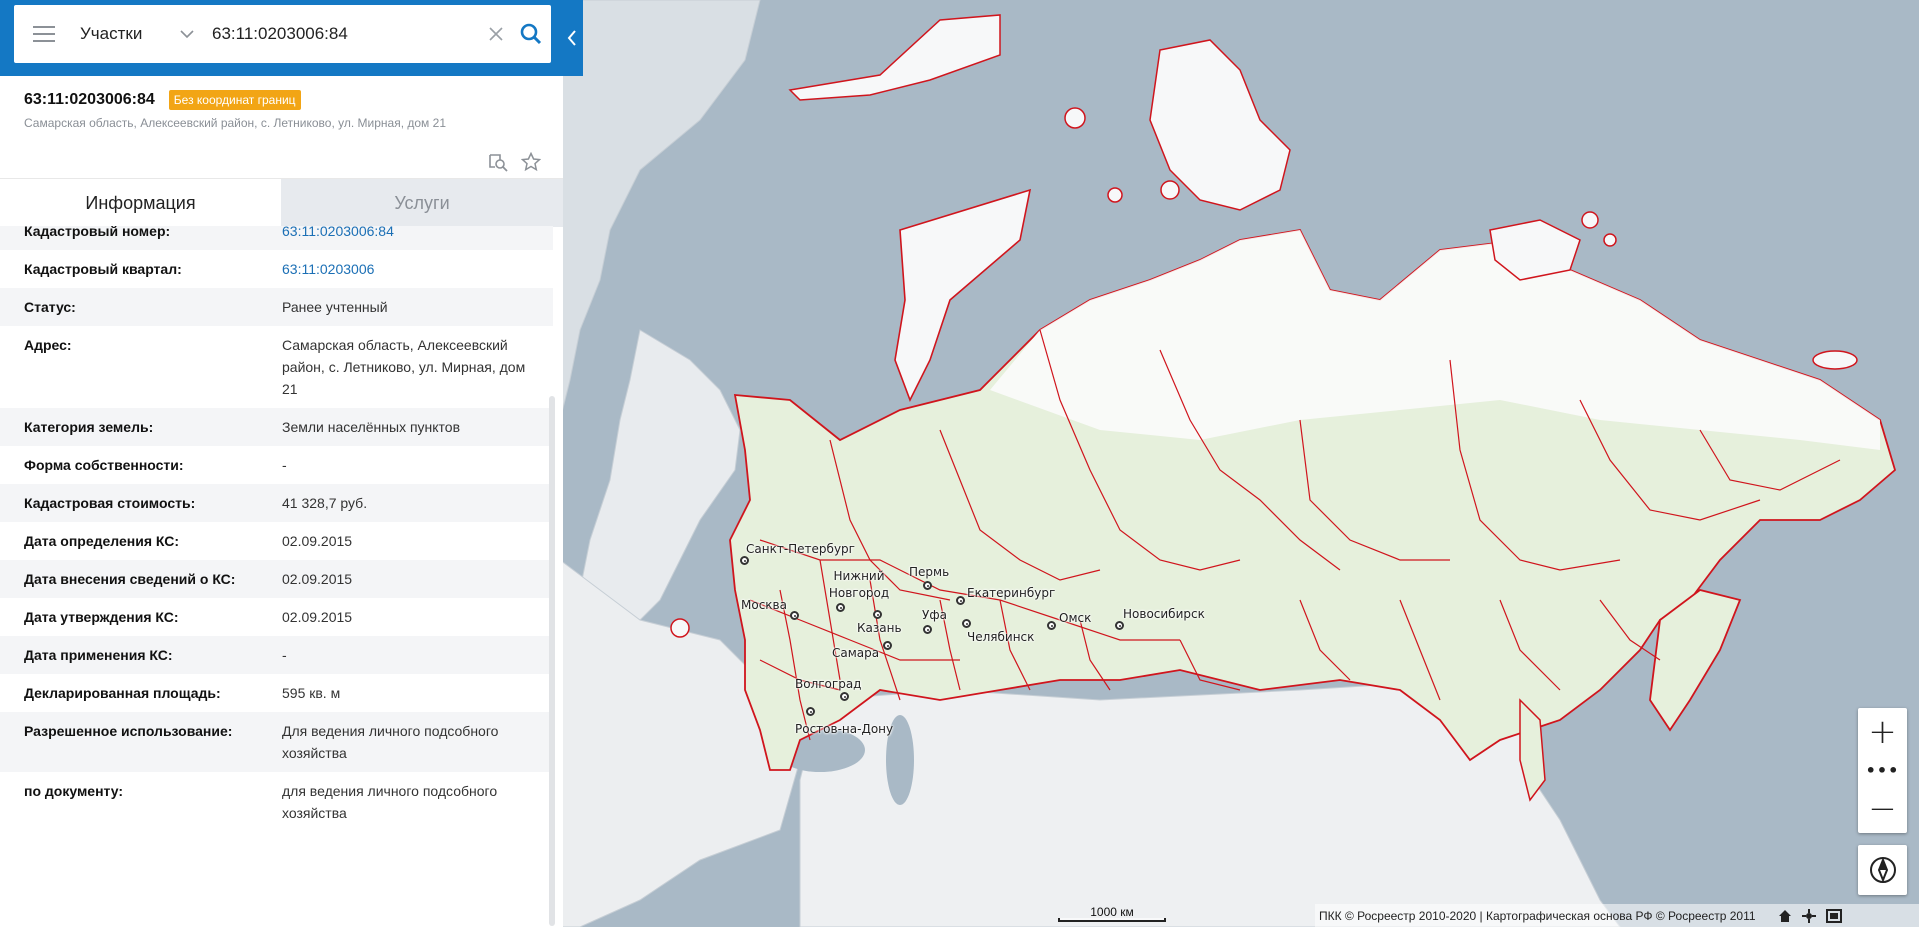 The image size is (1919, 927). What do you see at coordinates (276, 503) in the screenshot?
I see `info-row: Кадастровая стоимость: 41 328,7 руб.` at bounding box center [276, 503].